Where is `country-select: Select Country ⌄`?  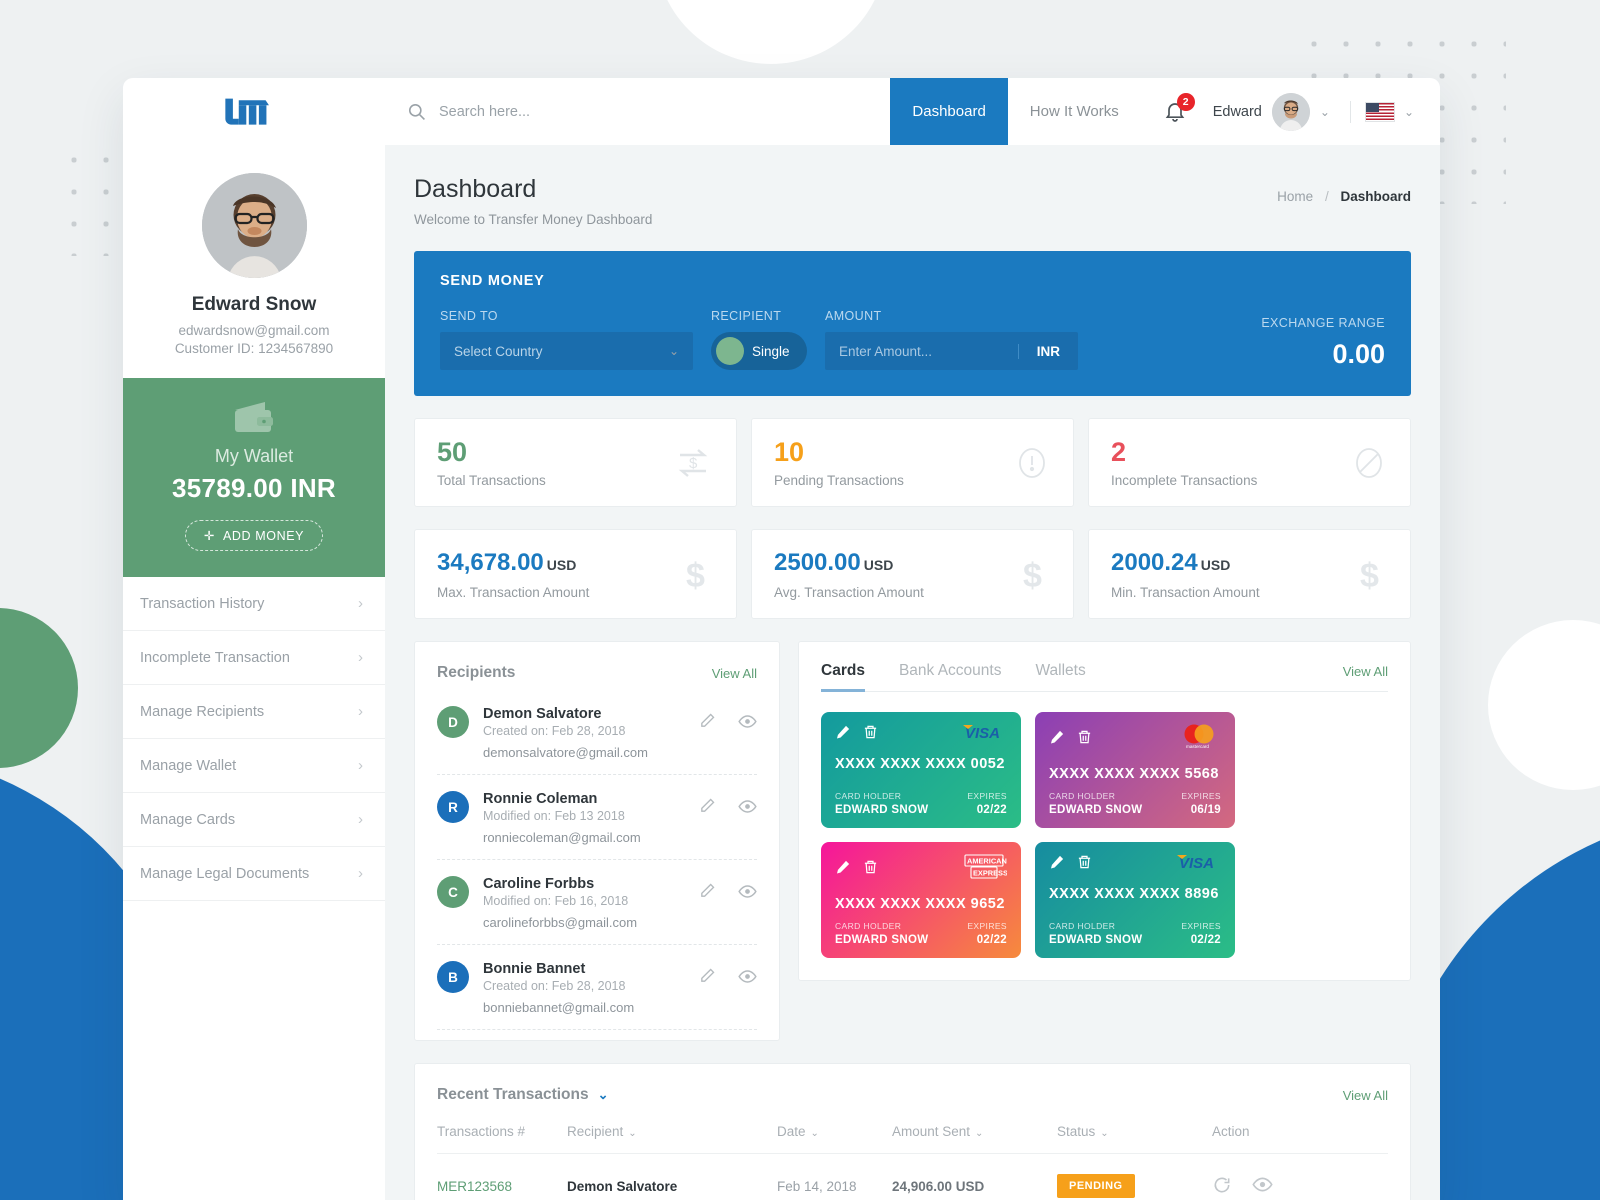 country-select: Select Country ⌄ is located at coordinates (566, 351).